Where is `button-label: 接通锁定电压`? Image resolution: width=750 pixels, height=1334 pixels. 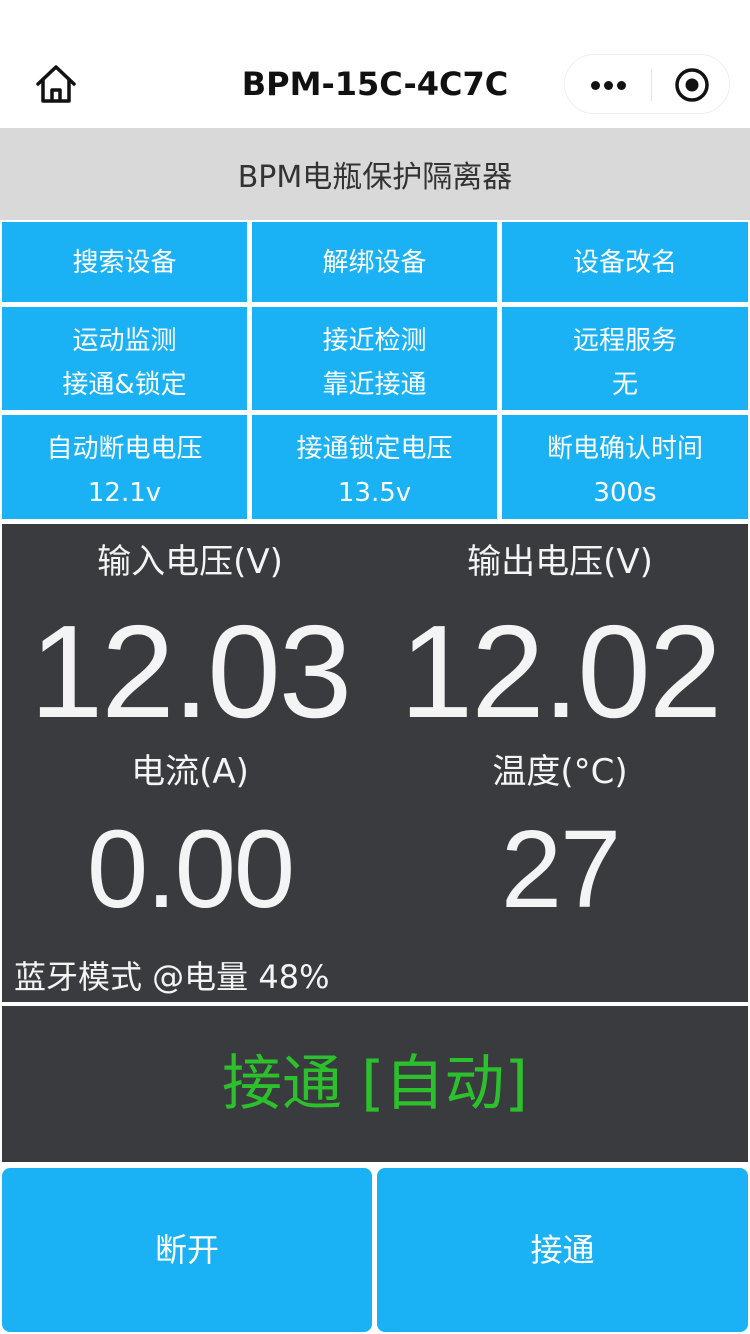
button-label: 接通锁定电压 is located at coordinates (374, 449).